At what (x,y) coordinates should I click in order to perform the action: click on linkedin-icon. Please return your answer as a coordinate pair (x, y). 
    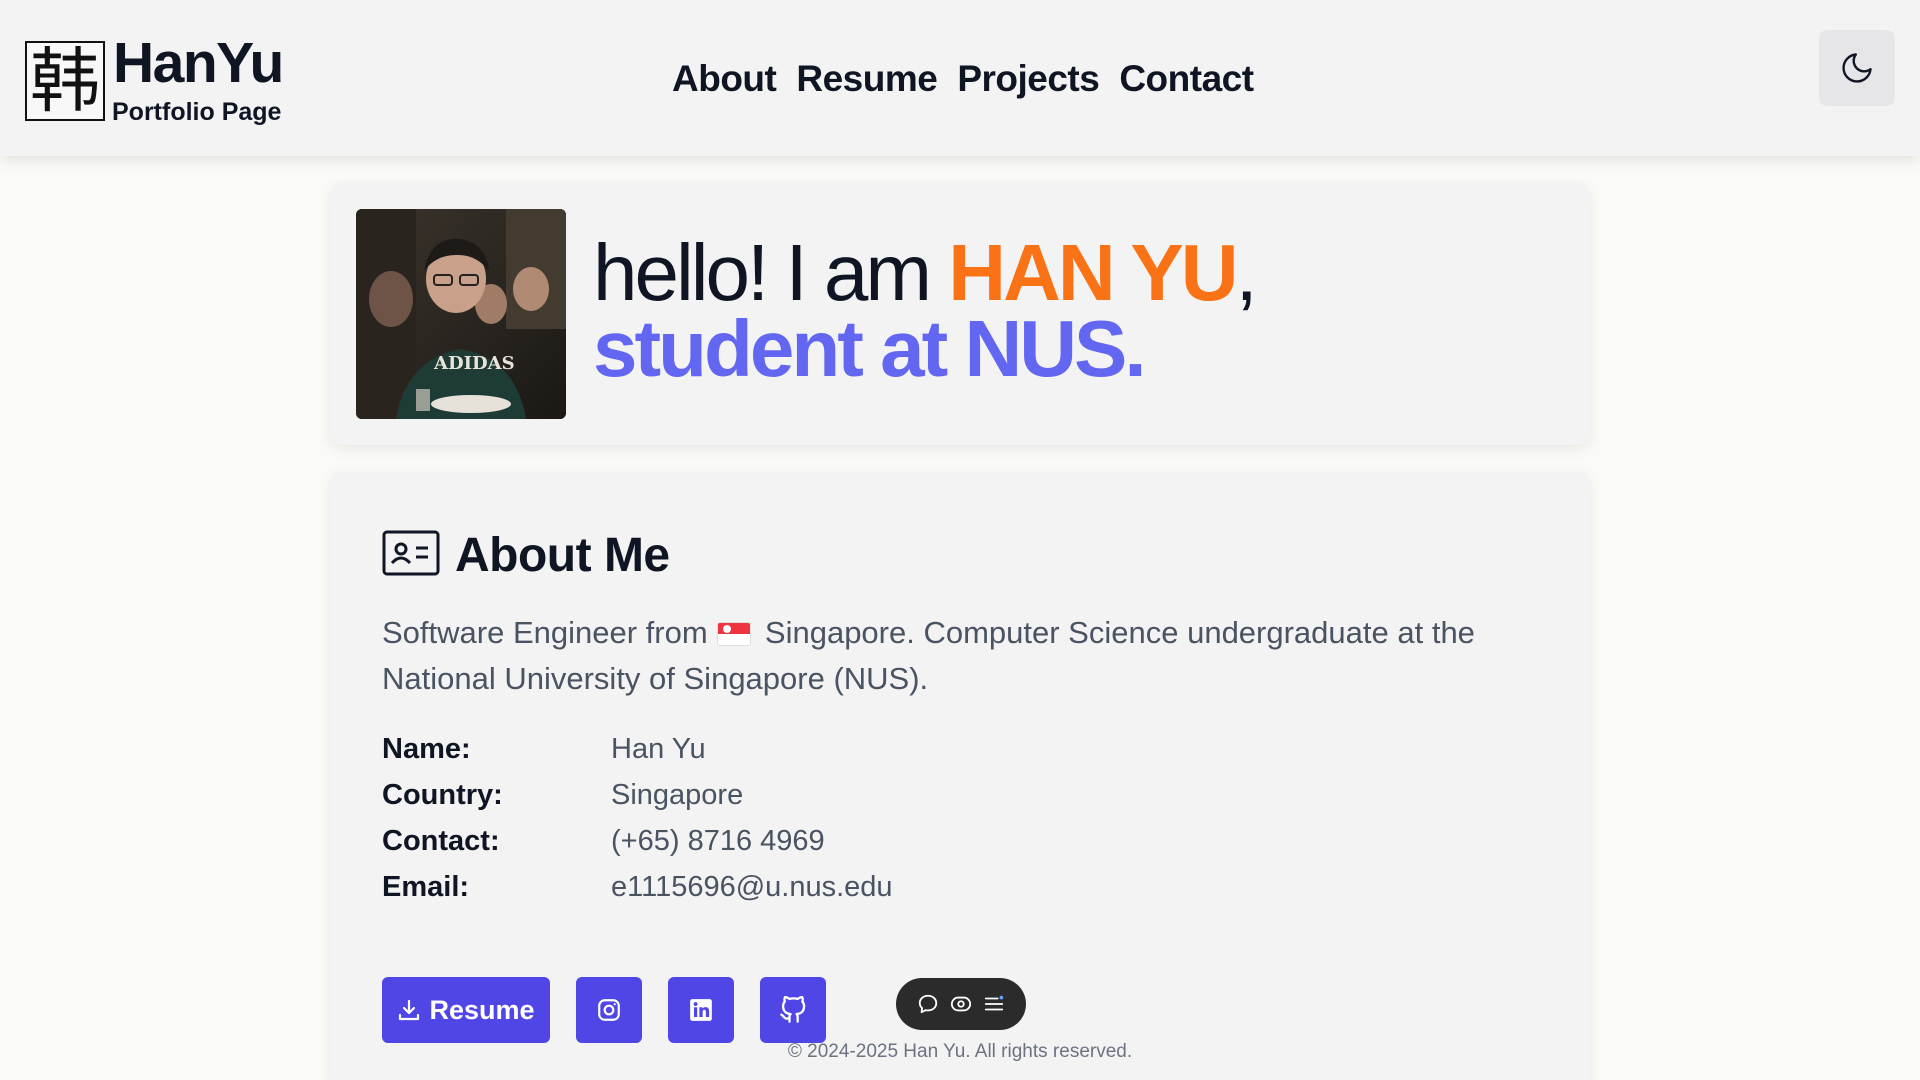
    Looking at the image, I should click on (701, 1010).